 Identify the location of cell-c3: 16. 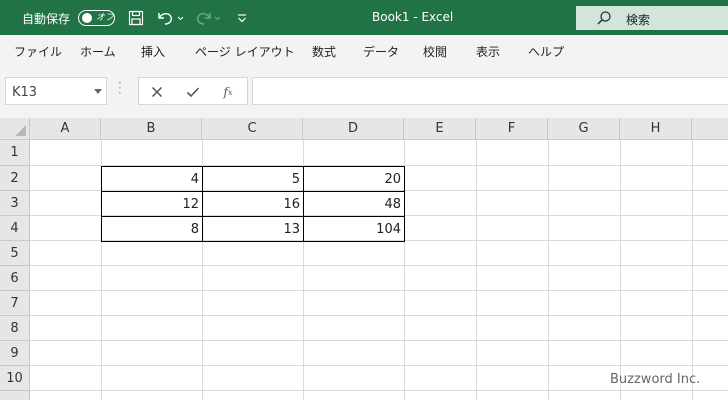
(253, 204).